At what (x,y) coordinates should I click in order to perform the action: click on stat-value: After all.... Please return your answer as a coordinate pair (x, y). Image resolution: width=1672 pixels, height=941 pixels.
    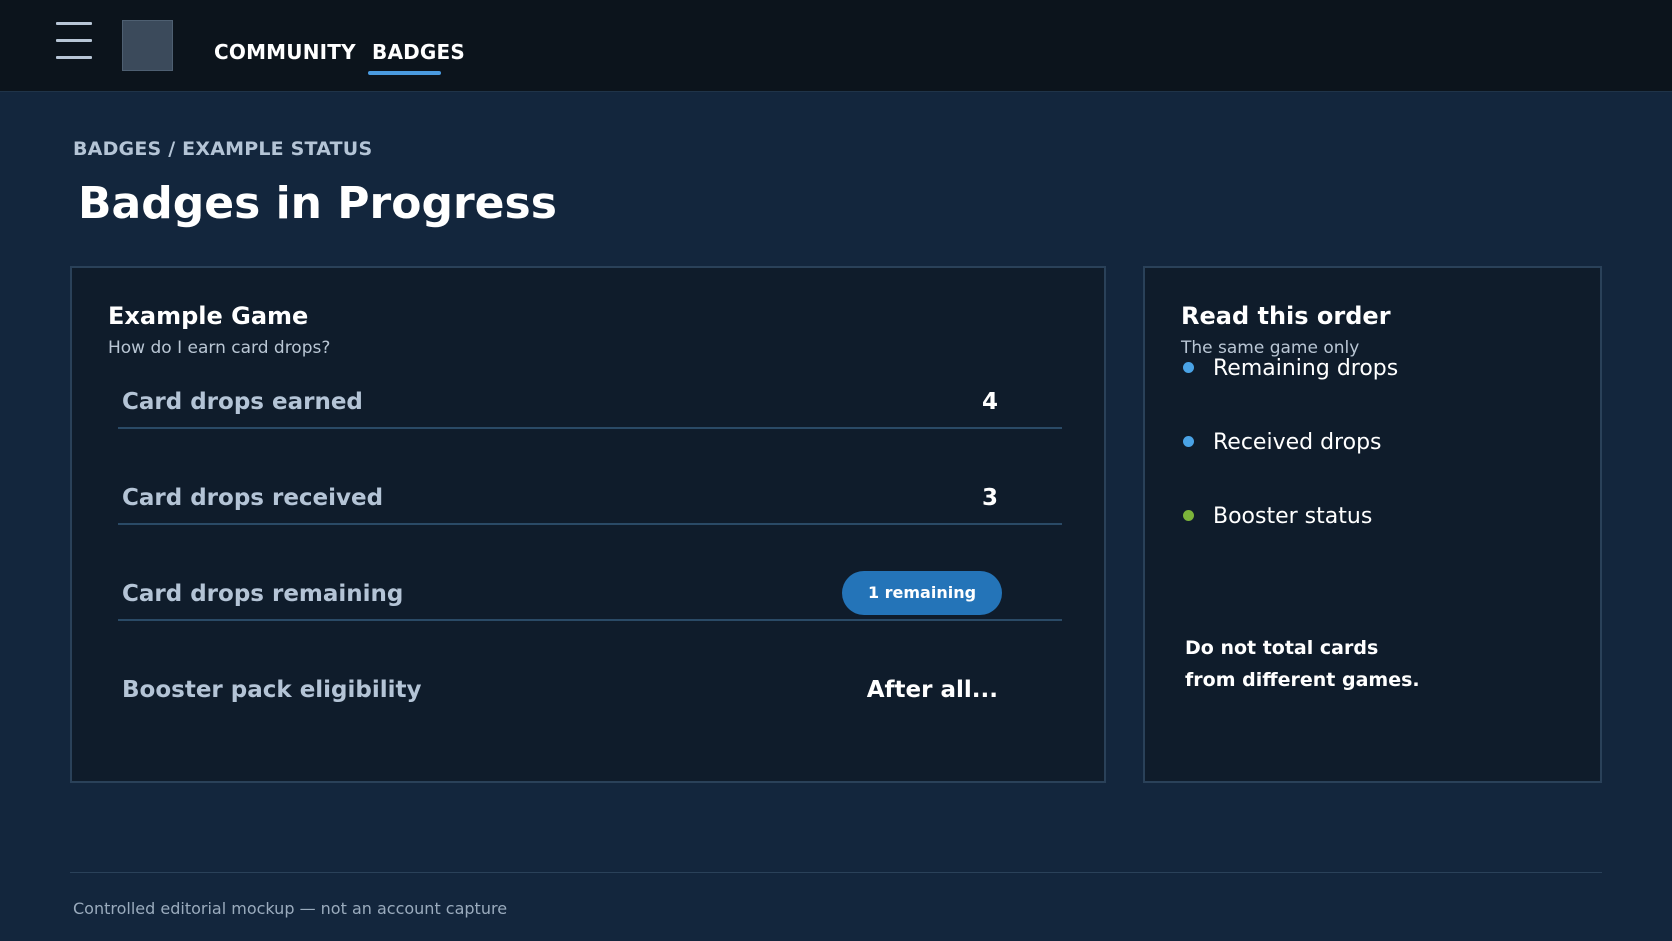
    Looking at the image, I should click on (932, 690).